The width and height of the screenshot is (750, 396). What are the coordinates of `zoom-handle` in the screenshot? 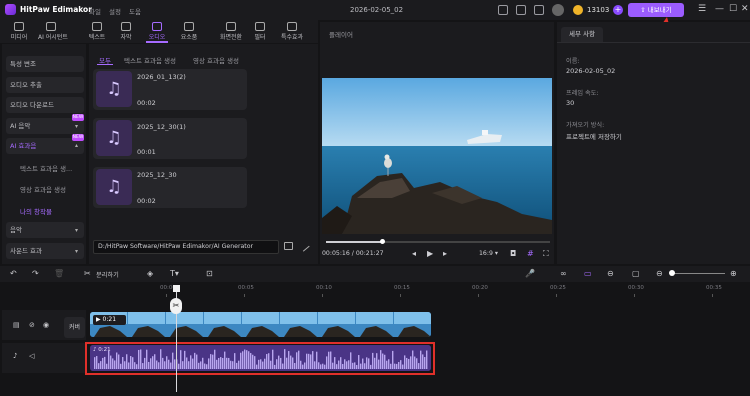 It's located at (672, 273).